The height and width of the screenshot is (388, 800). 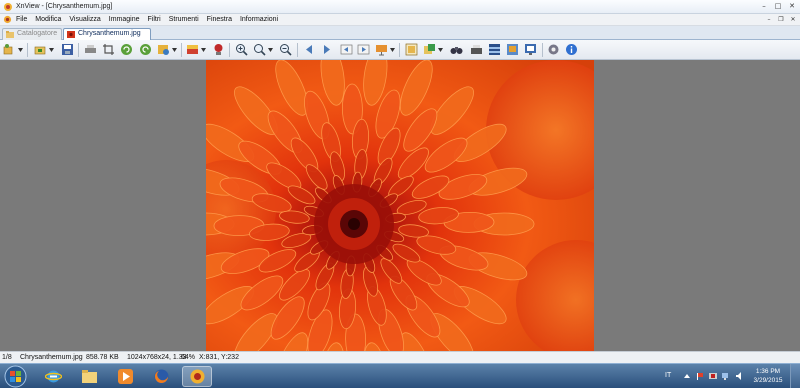 I want to click on menu-strumenti: Strumenti, so click(x=184, y=19).